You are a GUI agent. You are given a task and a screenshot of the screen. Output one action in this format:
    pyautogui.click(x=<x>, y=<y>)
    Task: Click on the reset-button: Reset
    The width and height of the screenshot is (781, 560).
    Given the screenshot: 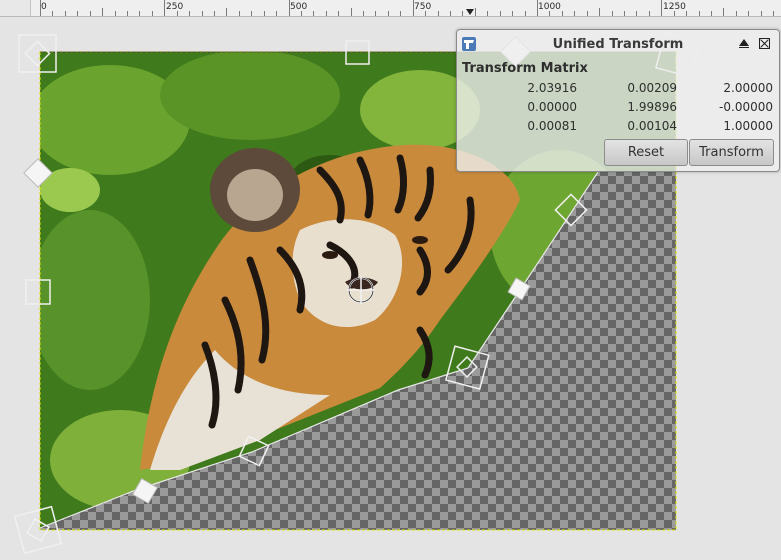 What is the action you would take?
    pyautogui.click(x=646, y=152)
    